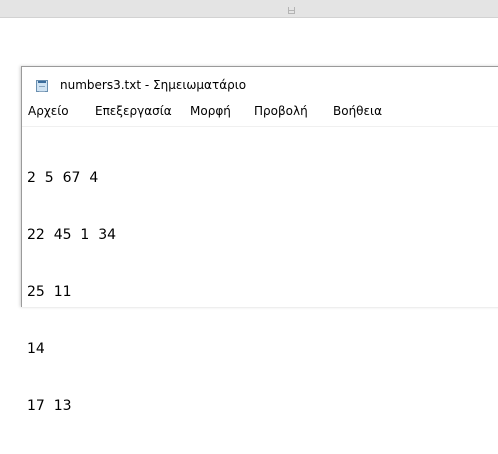 The height and width of the screenshot is (454, 498). What do you see at coordinates (260, 126) in the screenshot?
I see `menu-divider` at bounding box center [260, 126].